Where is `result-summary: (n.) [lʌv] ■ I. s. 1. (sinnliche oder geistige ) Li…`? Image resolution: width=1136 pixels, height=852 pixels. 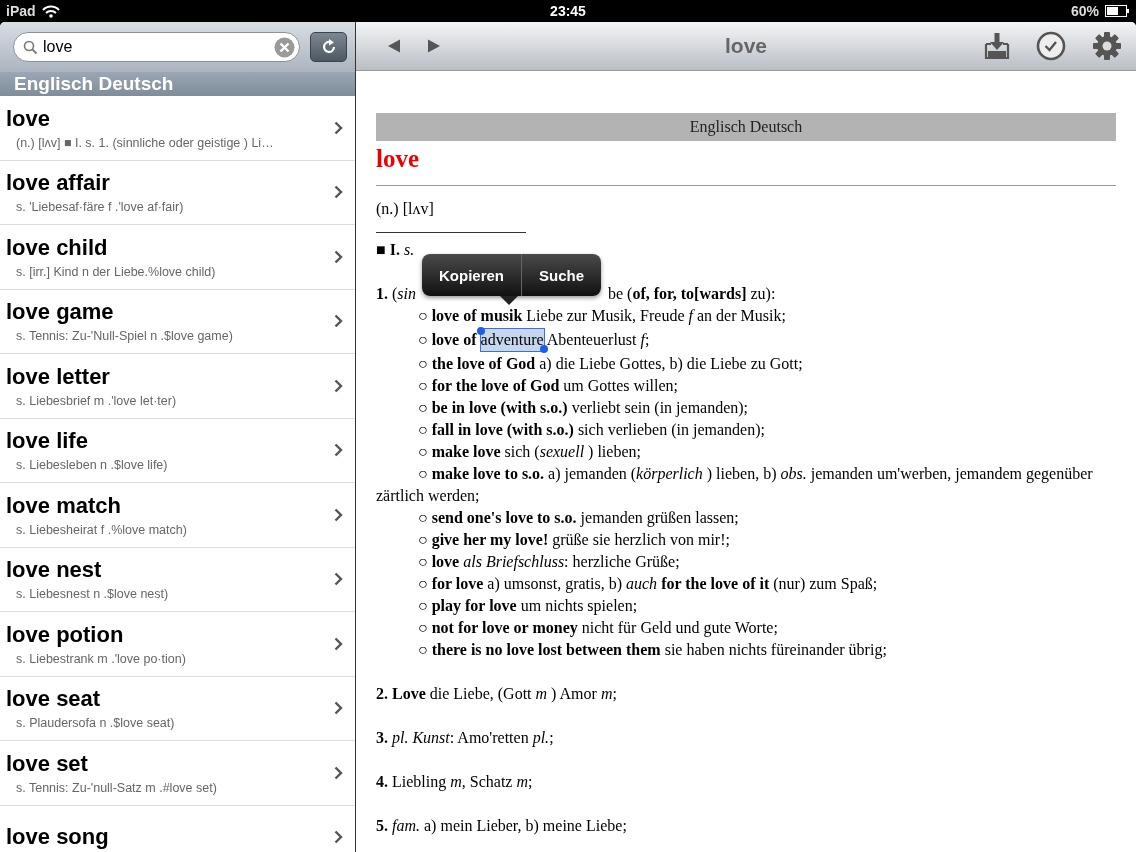
result-summary: (n.) [lʌv] ■ I. s. 1. (sinnliche oder geistige ) Li… is located at coordinates (145, 142).